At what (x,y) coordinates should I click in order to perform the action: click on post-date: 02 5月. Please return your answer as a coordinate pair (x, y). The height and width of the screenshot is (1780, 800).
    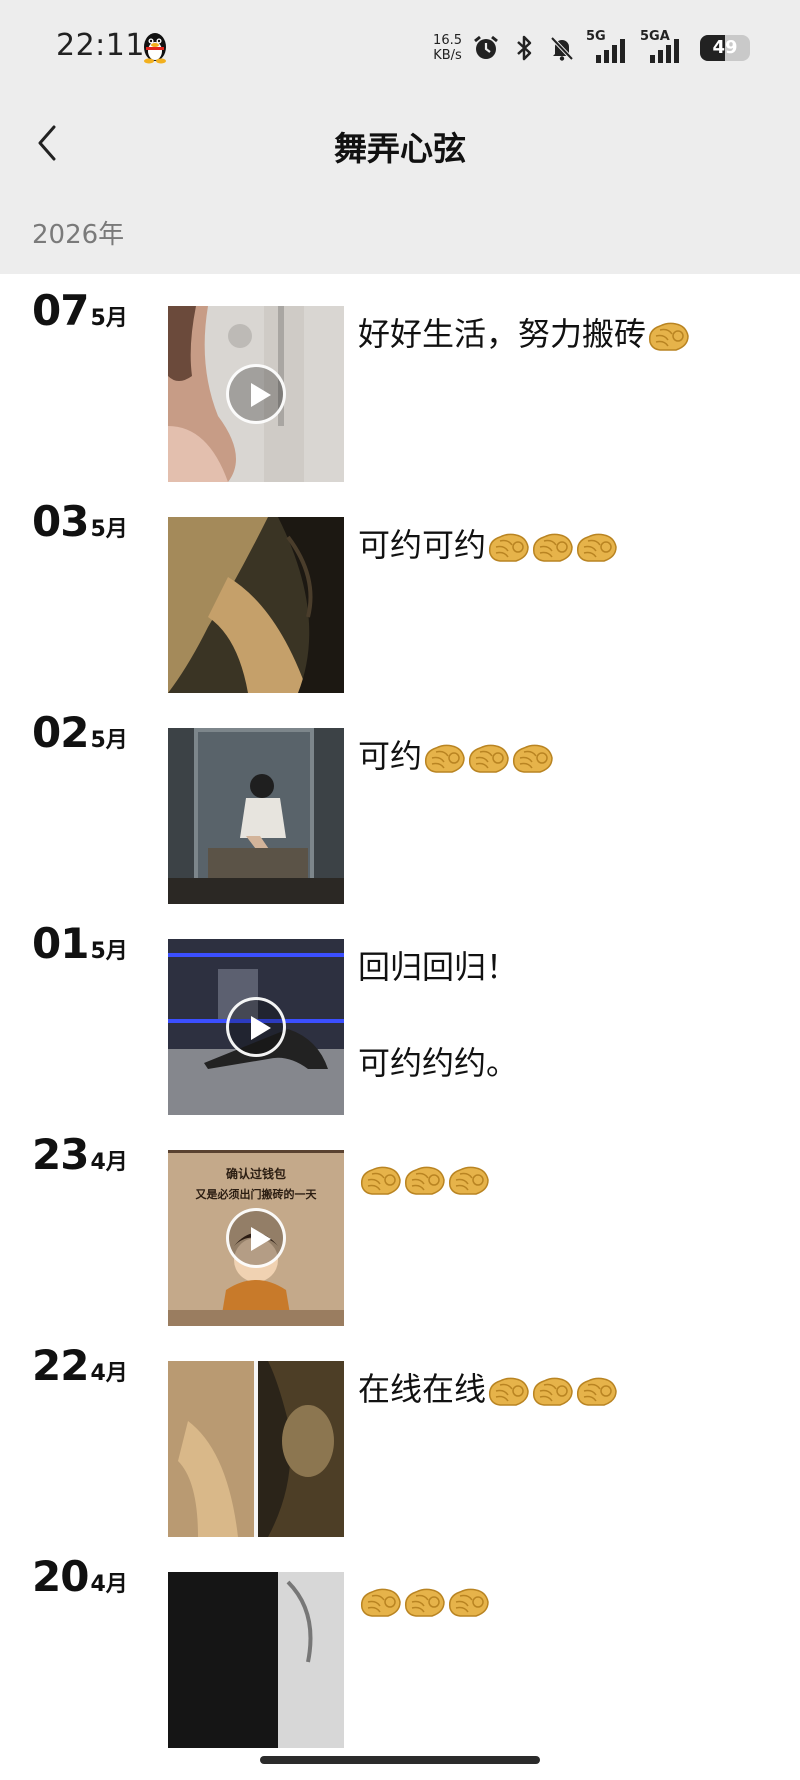
    Looking at the image, I should click on (80, 732).